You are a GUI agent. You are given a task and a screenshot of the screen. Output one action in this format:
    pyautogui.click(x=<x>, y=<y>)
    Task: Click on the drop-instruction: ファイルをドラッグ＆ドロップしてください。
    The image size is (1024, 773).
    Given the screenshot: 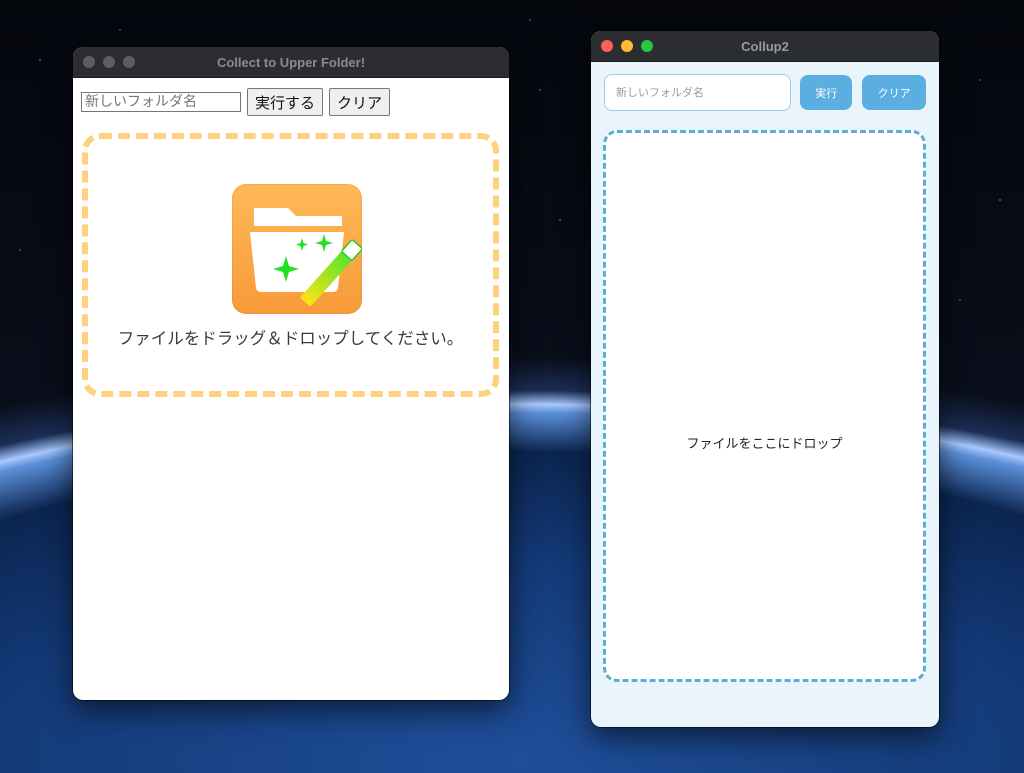 What is the action you would take?
    pyautogui.click(x=290, y=338)
    